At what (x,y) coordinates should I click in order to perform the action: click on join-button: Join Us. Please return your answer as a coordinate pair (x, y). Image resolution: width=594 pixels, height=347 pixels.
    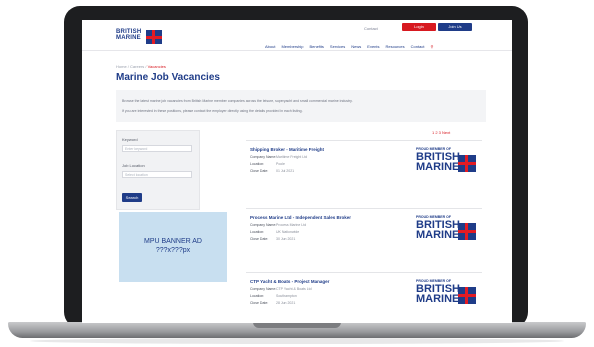
    Looking at the image, I should click on (455, 27).